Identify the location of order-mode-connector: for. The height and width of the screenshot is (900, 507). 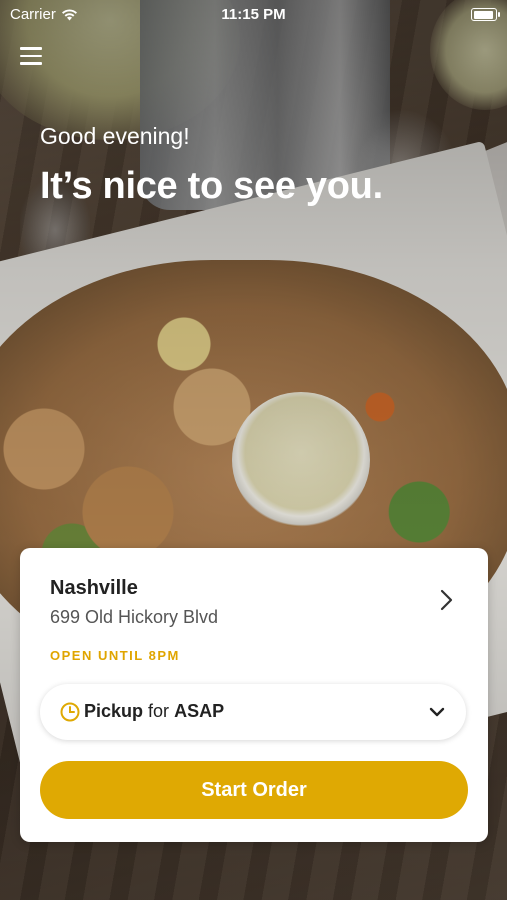
(159, 711).